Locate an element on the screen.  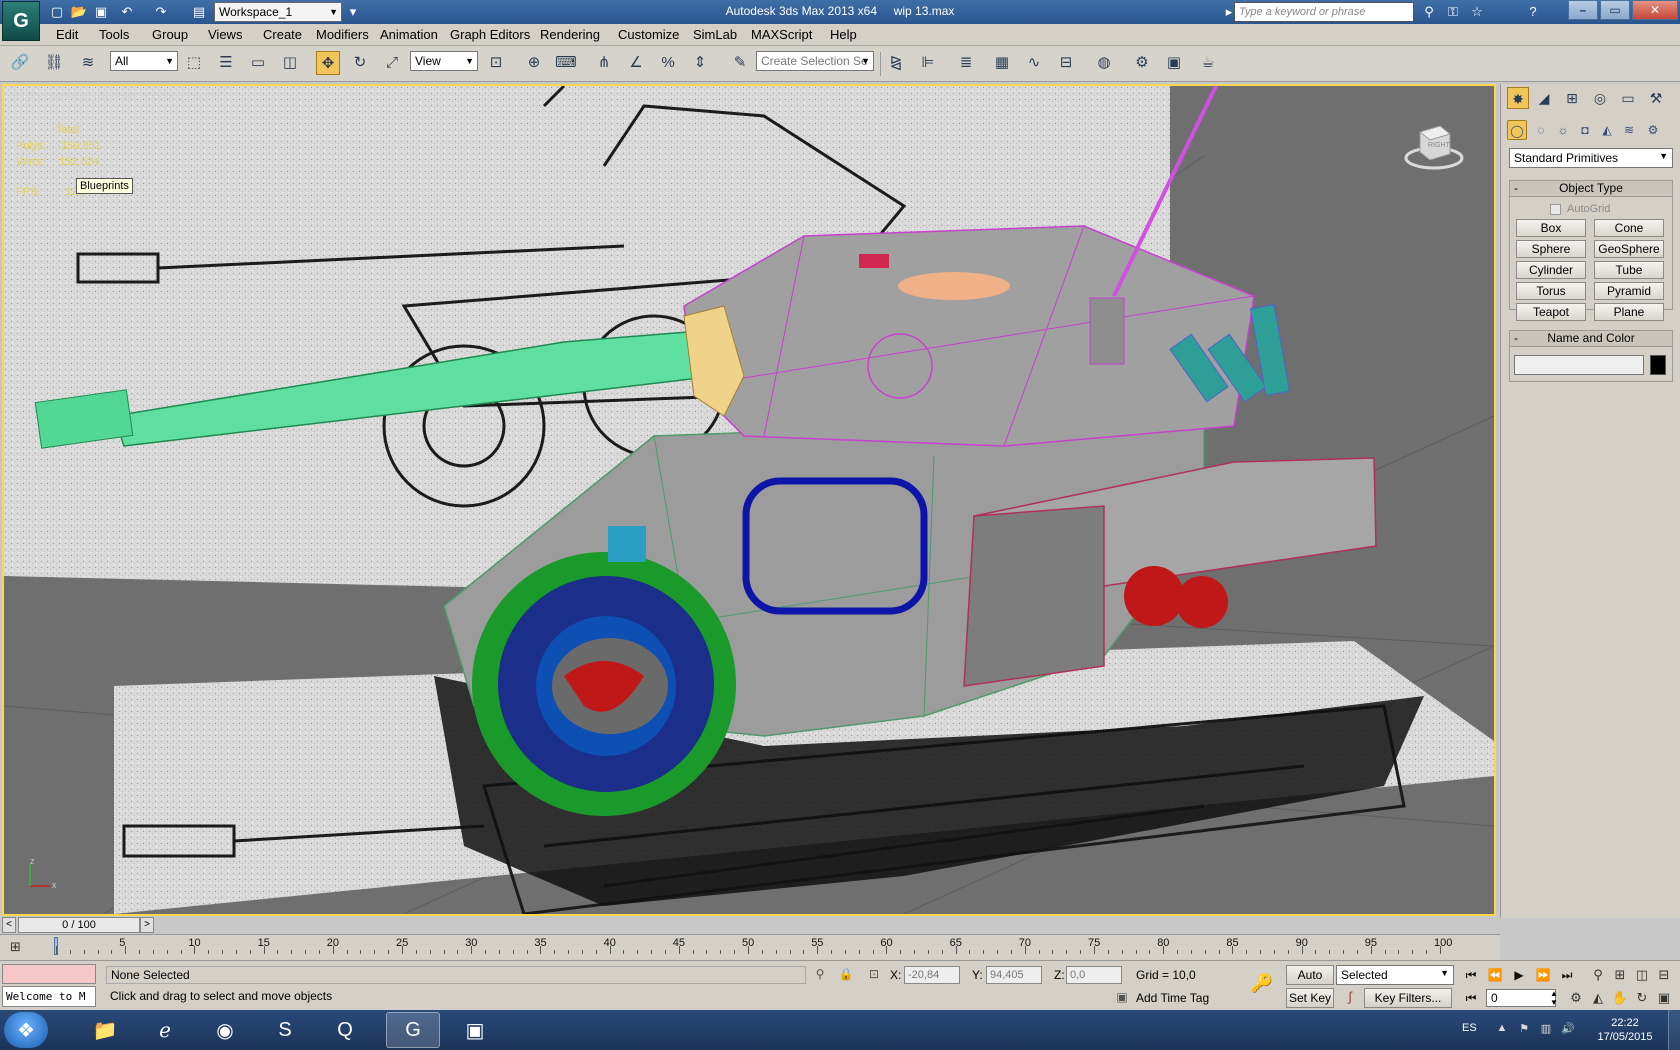
menu-animation: Animation is located at coordinates (409, 34).